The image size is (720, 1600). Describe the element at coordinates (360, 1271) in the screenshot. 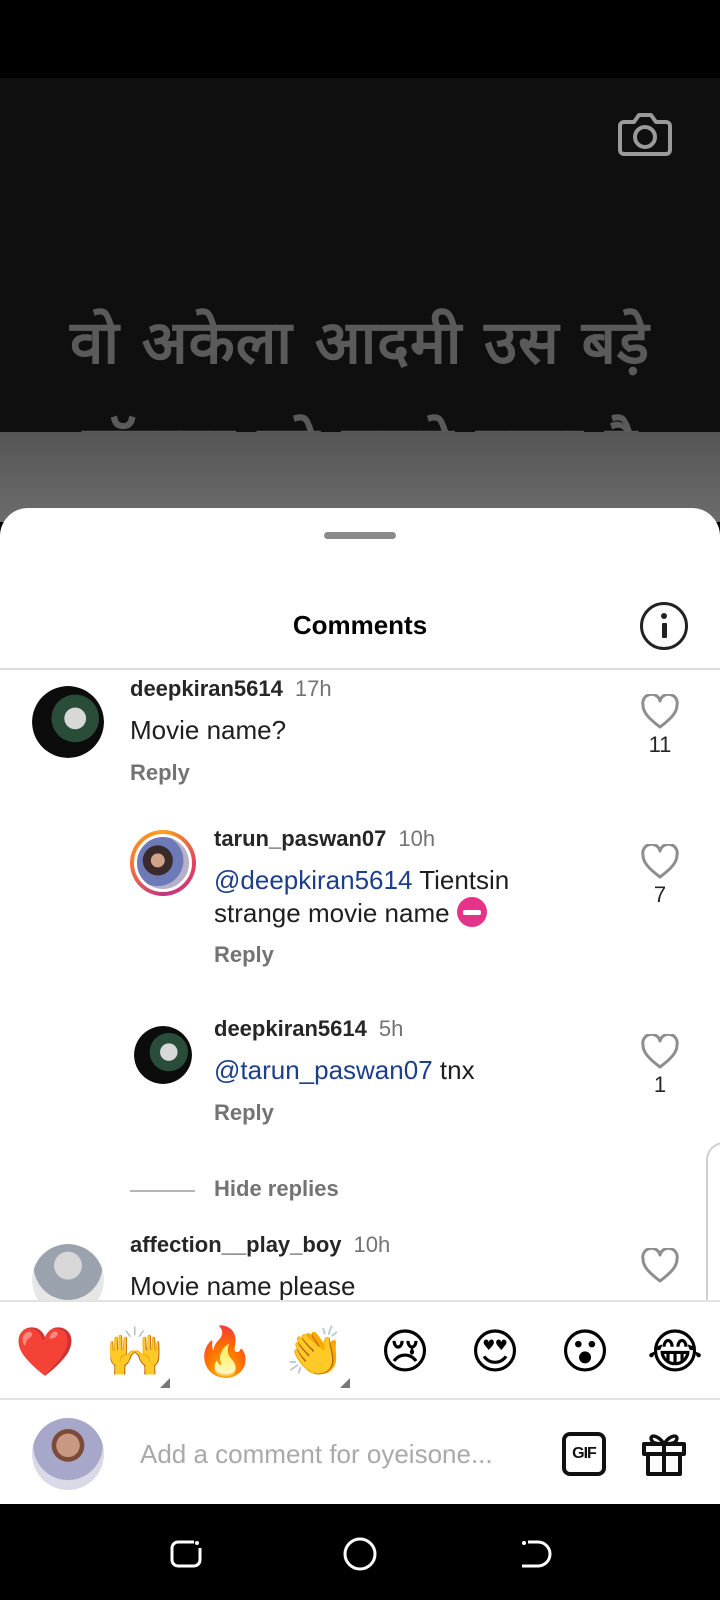

I see `comment-item: affection__play_boy 10h Movie name please` at that location.